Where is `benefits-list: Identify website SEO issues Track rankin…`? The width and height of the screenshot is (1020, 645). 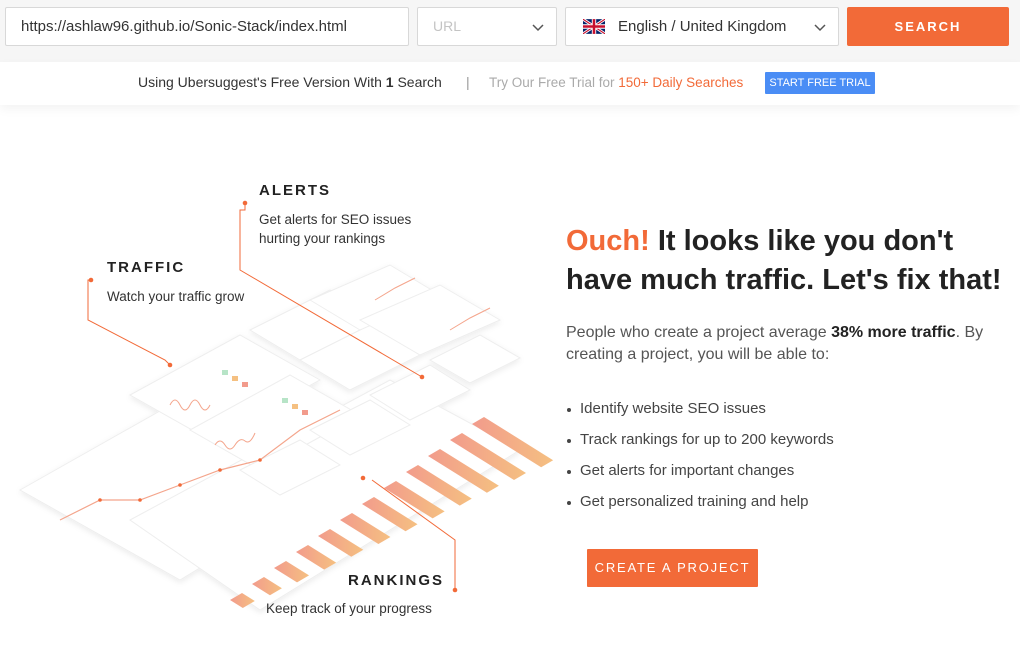
benefits-list: Identify website SEO issues Track rankin… is located at coordinates (700, 460).